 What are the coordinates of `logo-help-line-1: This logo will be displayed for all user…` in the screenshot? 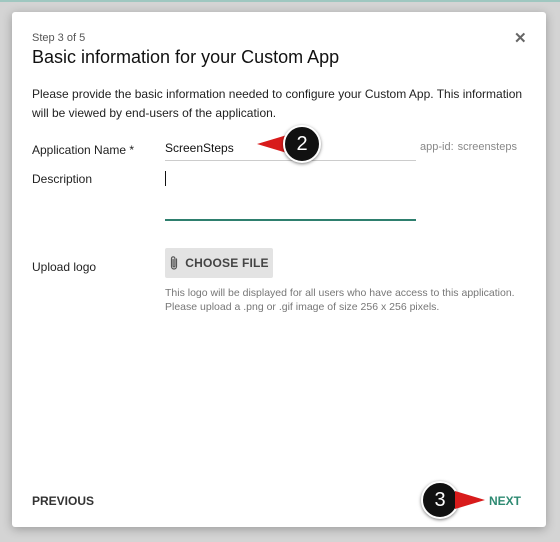 It's located at (340, 293).